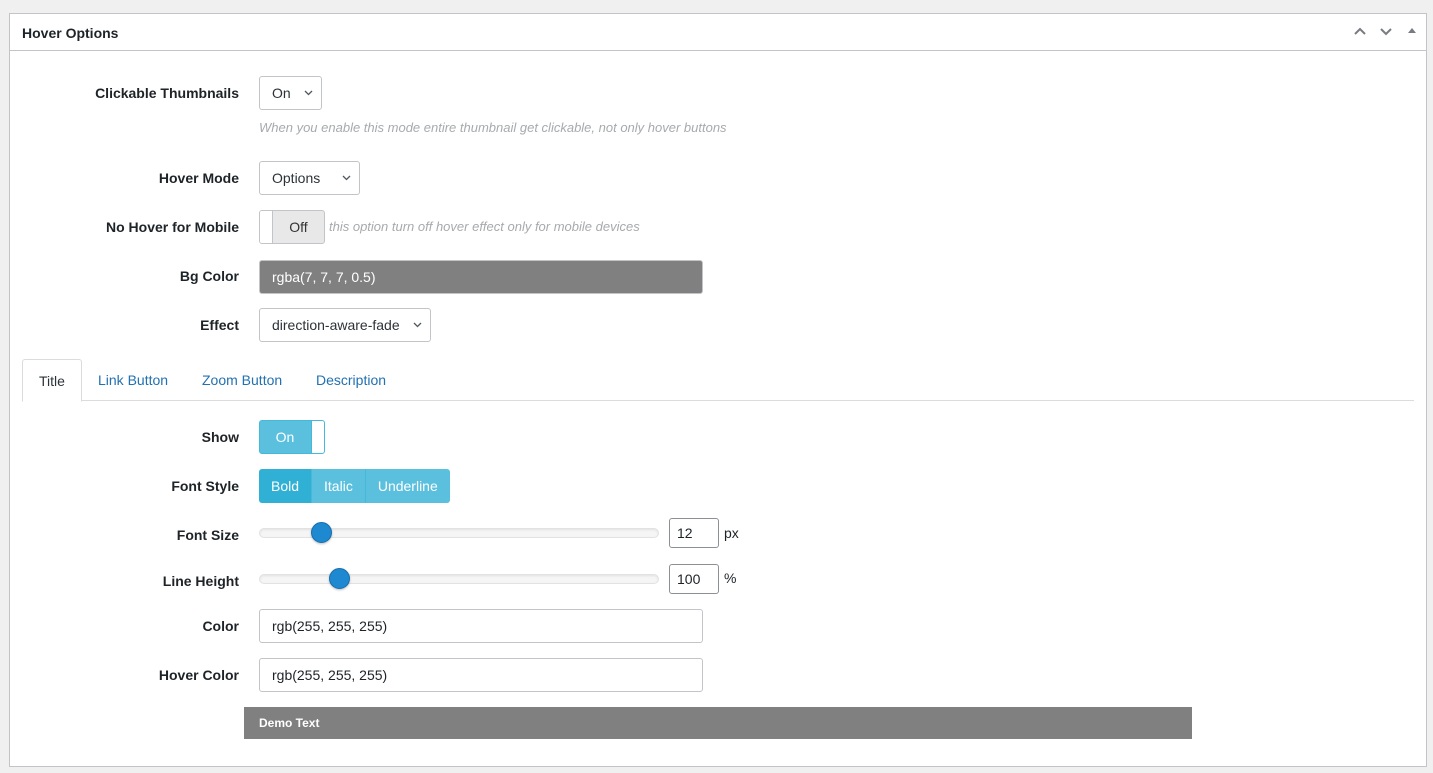 This screenshot has width=1433, height=773. Describe the element at coordinates (172, 227) in the screenshot. I see `no-hover-mobile-label: No Hover for Mobile` at that location.